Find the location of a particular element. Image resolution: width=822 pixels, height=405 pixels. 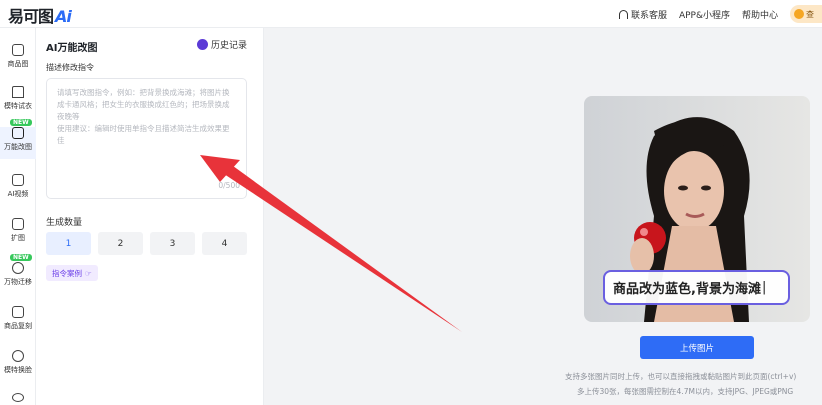

overlay-text: 商品改为蓝色,背景为海滩 is located at coordinates (687, 289).